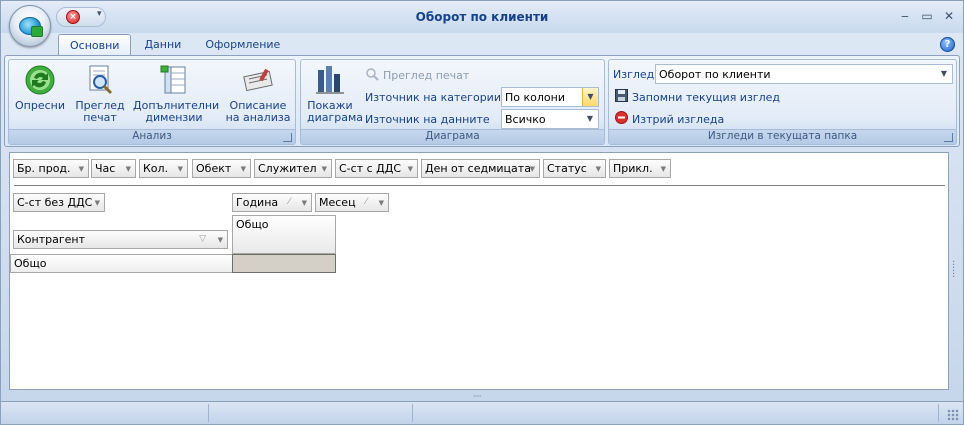 The image size is (964, 425). I want to click on vertical-splitter-grip-icon: · · · · · ·, so click(953, 270).